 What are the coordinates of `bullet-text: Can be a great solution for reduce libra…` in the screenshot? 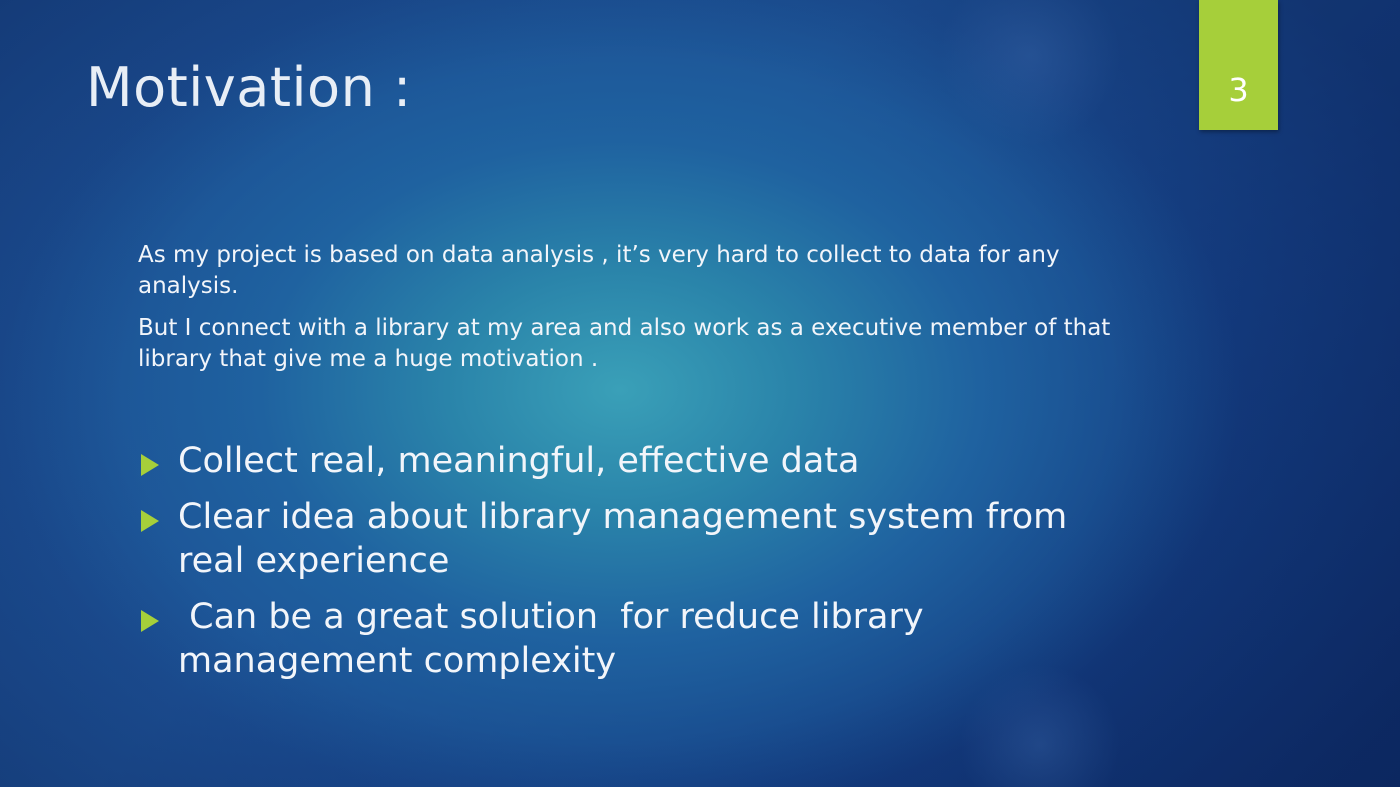 It's located at (556, 639).